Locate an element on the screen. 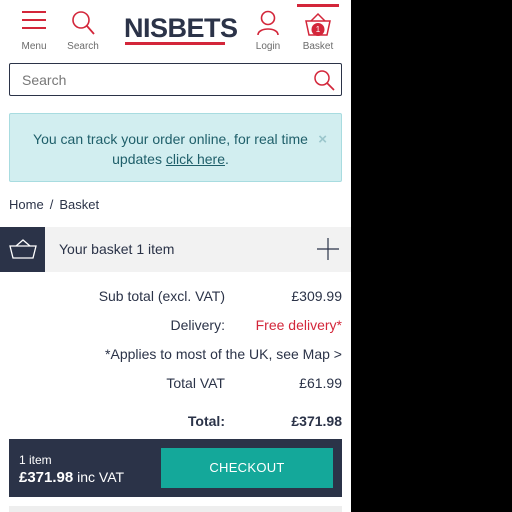 The height and width of the screenshot is (512, 512). checkout-price-suffix: inc VAT is located at coordinates (101, 477).